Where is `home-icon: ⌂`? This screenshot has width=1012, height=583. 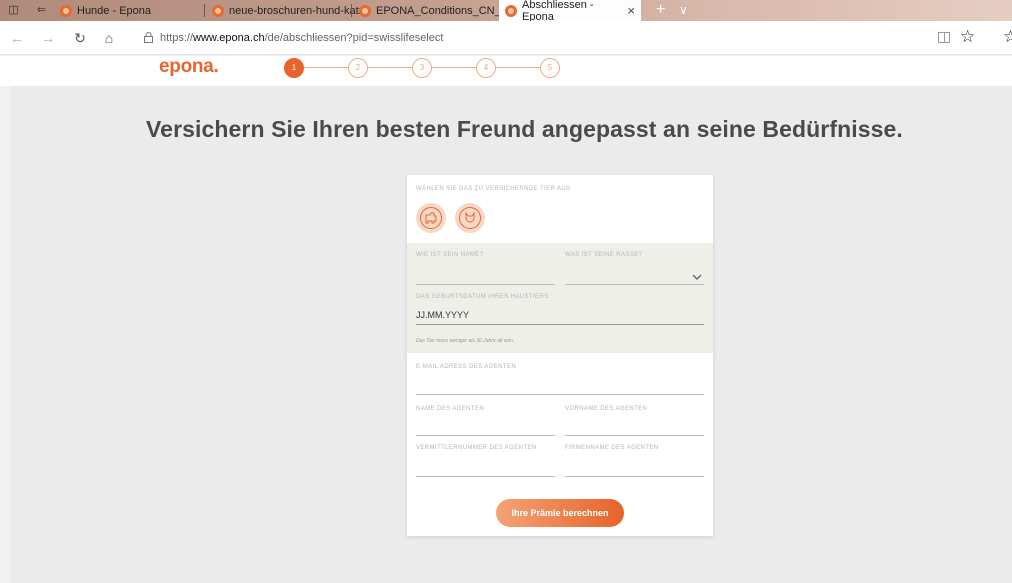
home-icon: ⌂ is located at coordinates (109, 38).